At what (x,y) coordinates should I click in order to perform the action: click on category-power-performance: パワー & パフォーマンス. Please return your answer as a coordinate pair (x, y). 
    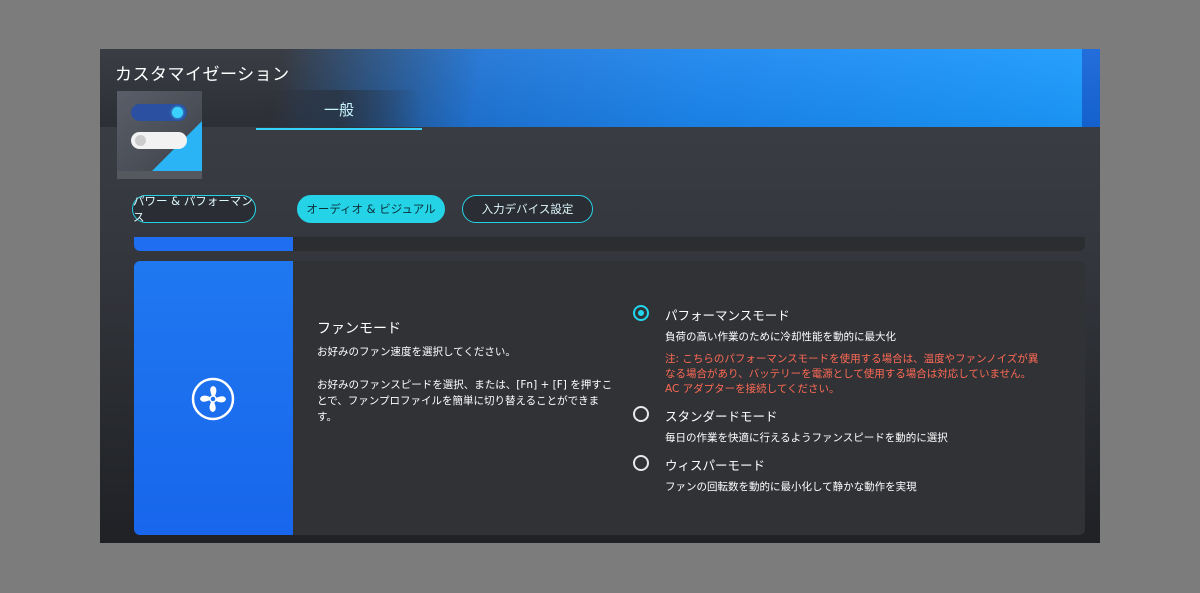
    Looking at the image, I should click on (194, 209).